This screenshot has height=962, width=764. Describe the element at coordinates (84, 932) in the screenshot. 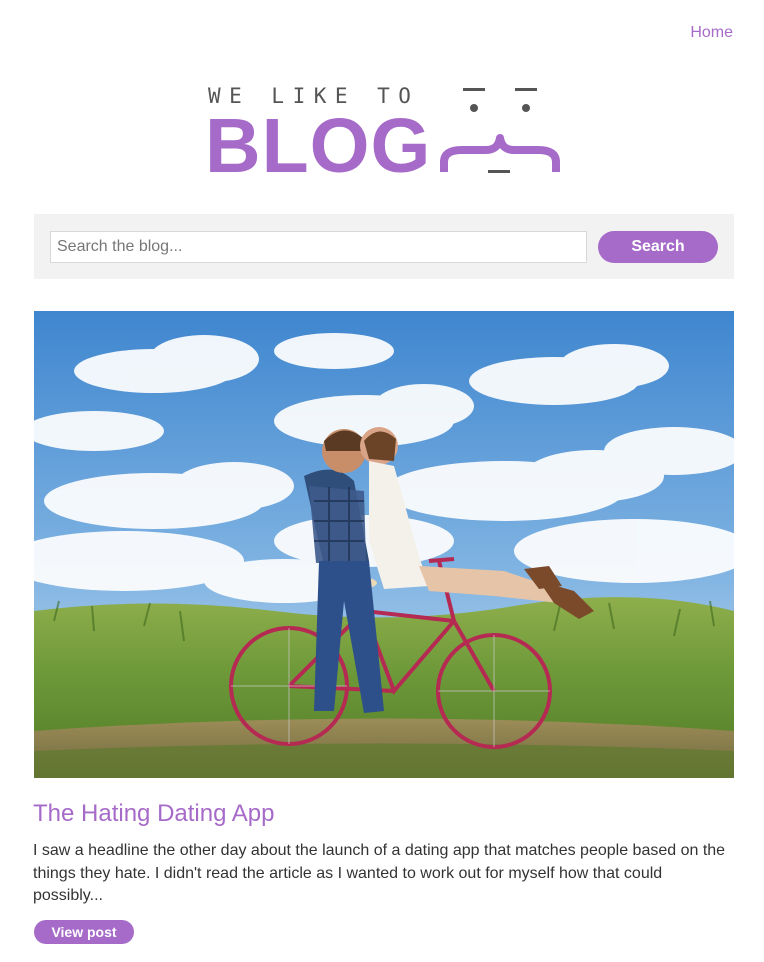

I see `view-post-button: View post` at that location.